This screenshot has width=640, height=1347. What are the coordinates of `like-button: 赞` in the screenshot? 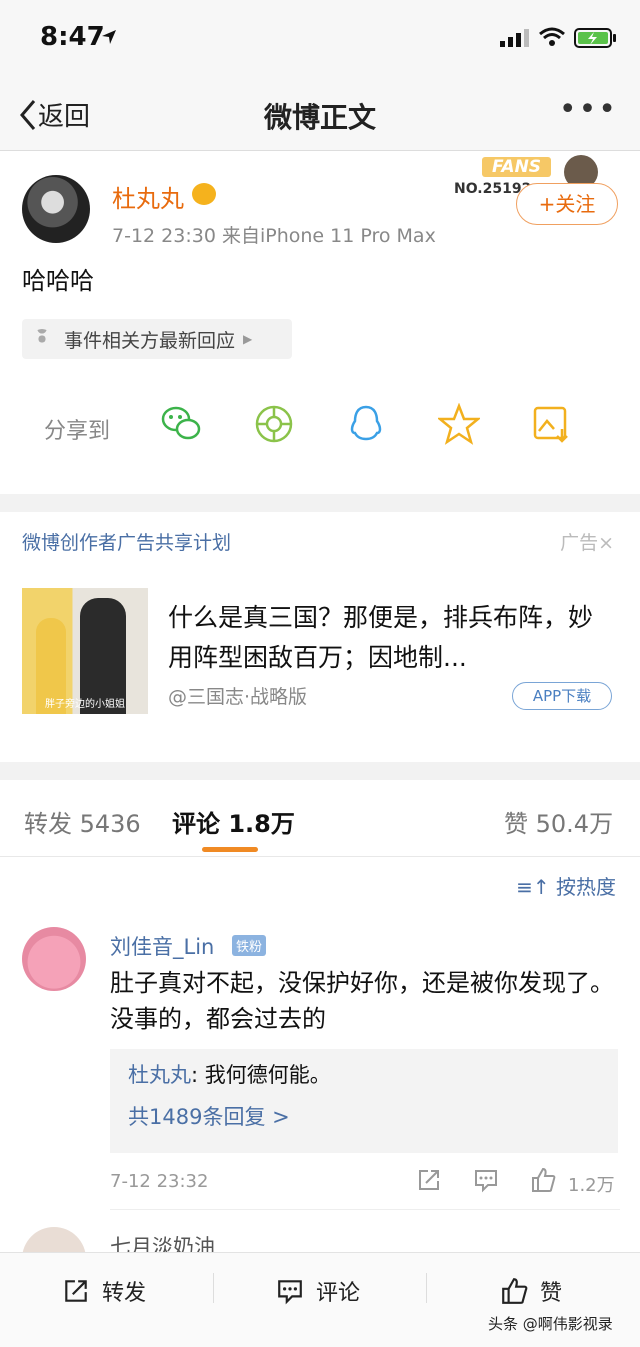 It's located at (531, 1291).